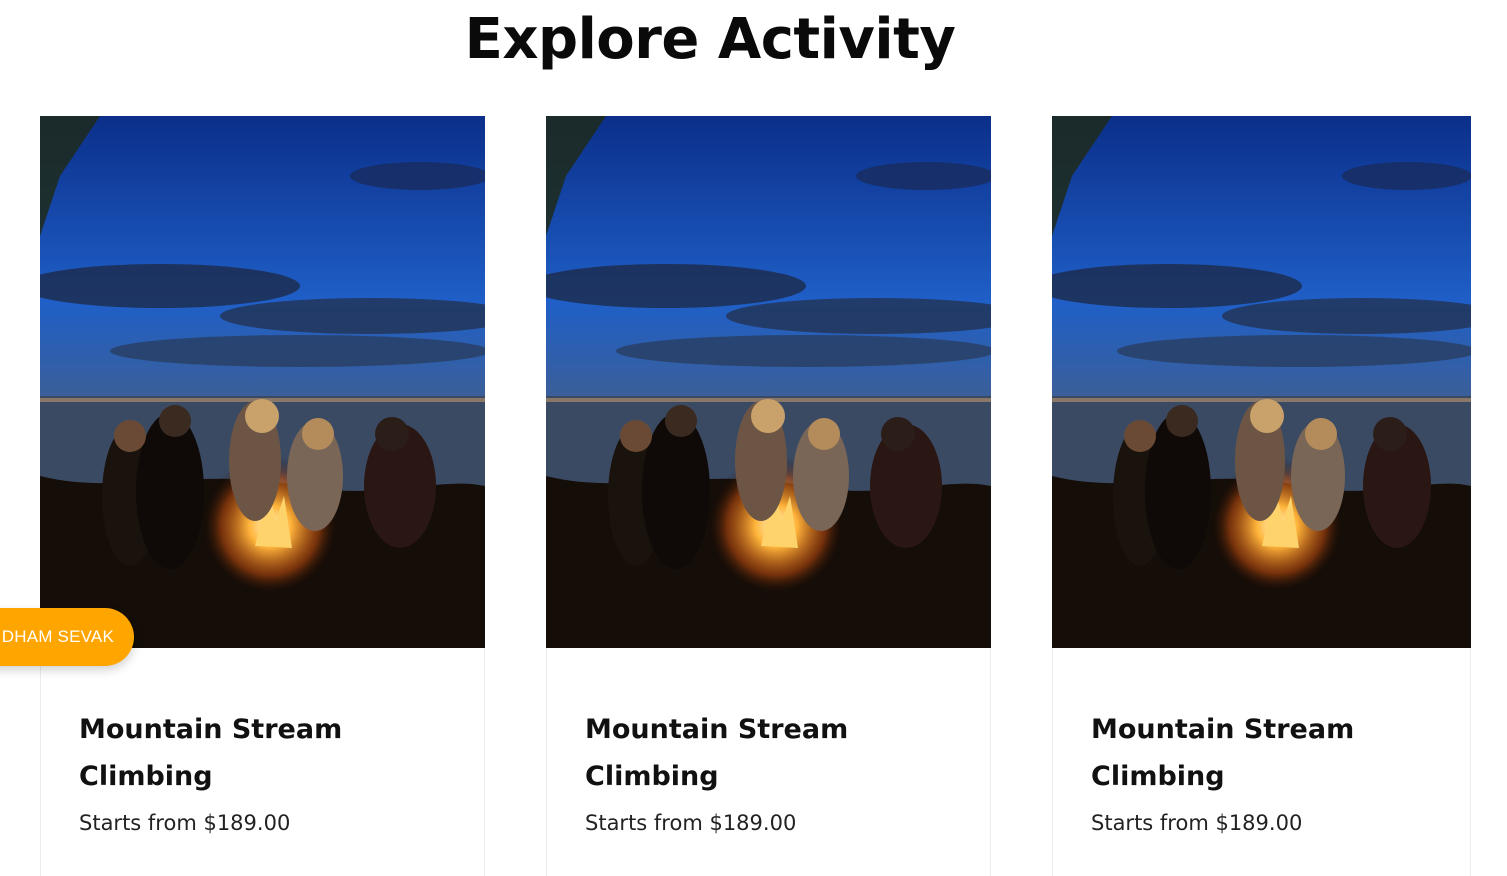 The width and height of the screenshot is (1507, 876). I want to click on floating-badge-button: DHAM SEVAK, so click(67, 637).